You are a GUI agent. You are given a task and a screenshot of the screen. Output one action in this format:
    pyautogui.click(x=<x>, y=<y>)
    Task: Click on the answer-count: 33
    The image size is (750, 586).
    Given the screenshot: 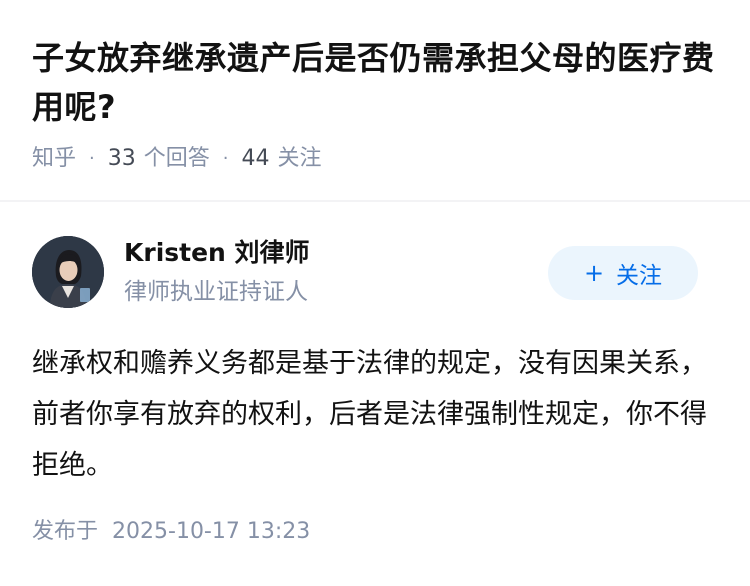 What is the action you would take?
    pyautogui.click(x=121, y=158)
    